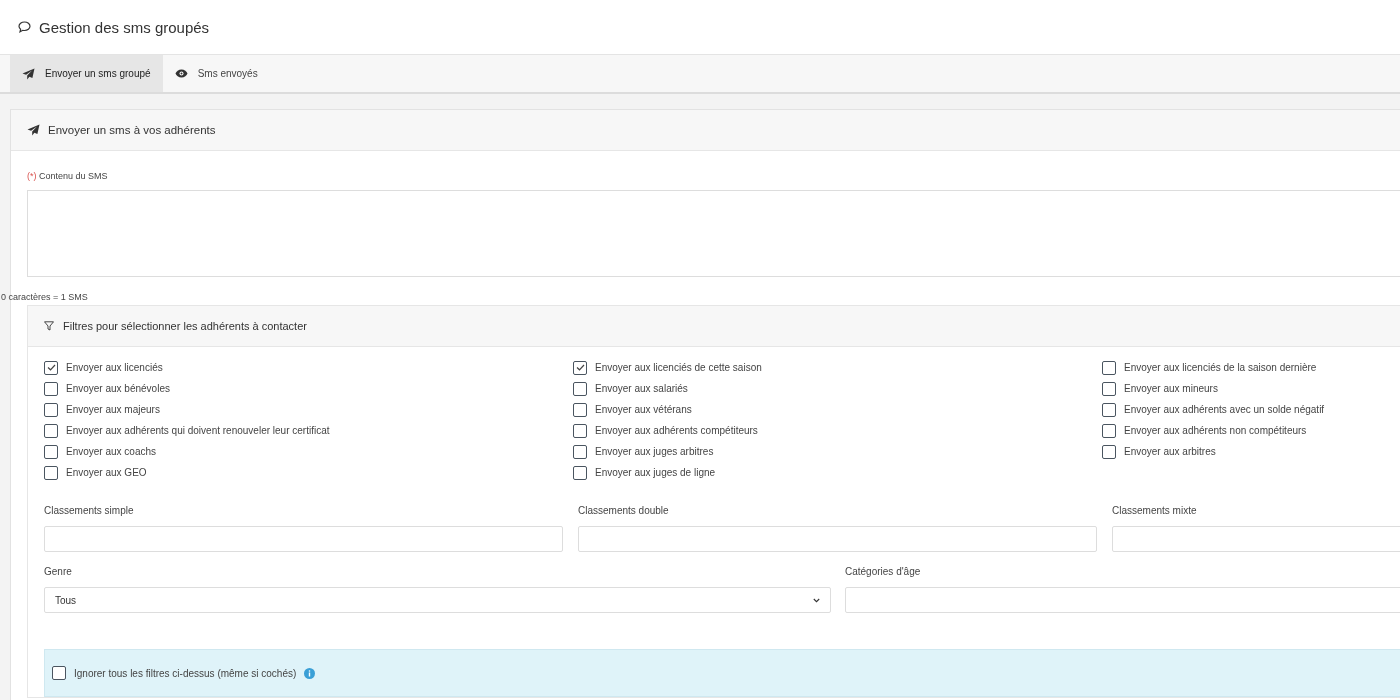 The image size is (1400, 700). What do you see at coordinates (58, 572) in the screenshot?
I see `field-label: Genre` at bounding box center [58, 572].